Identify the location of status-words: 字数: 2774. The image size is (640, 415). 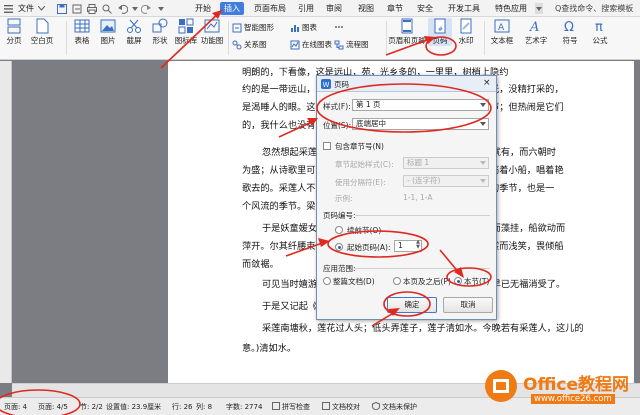
(244, 407).